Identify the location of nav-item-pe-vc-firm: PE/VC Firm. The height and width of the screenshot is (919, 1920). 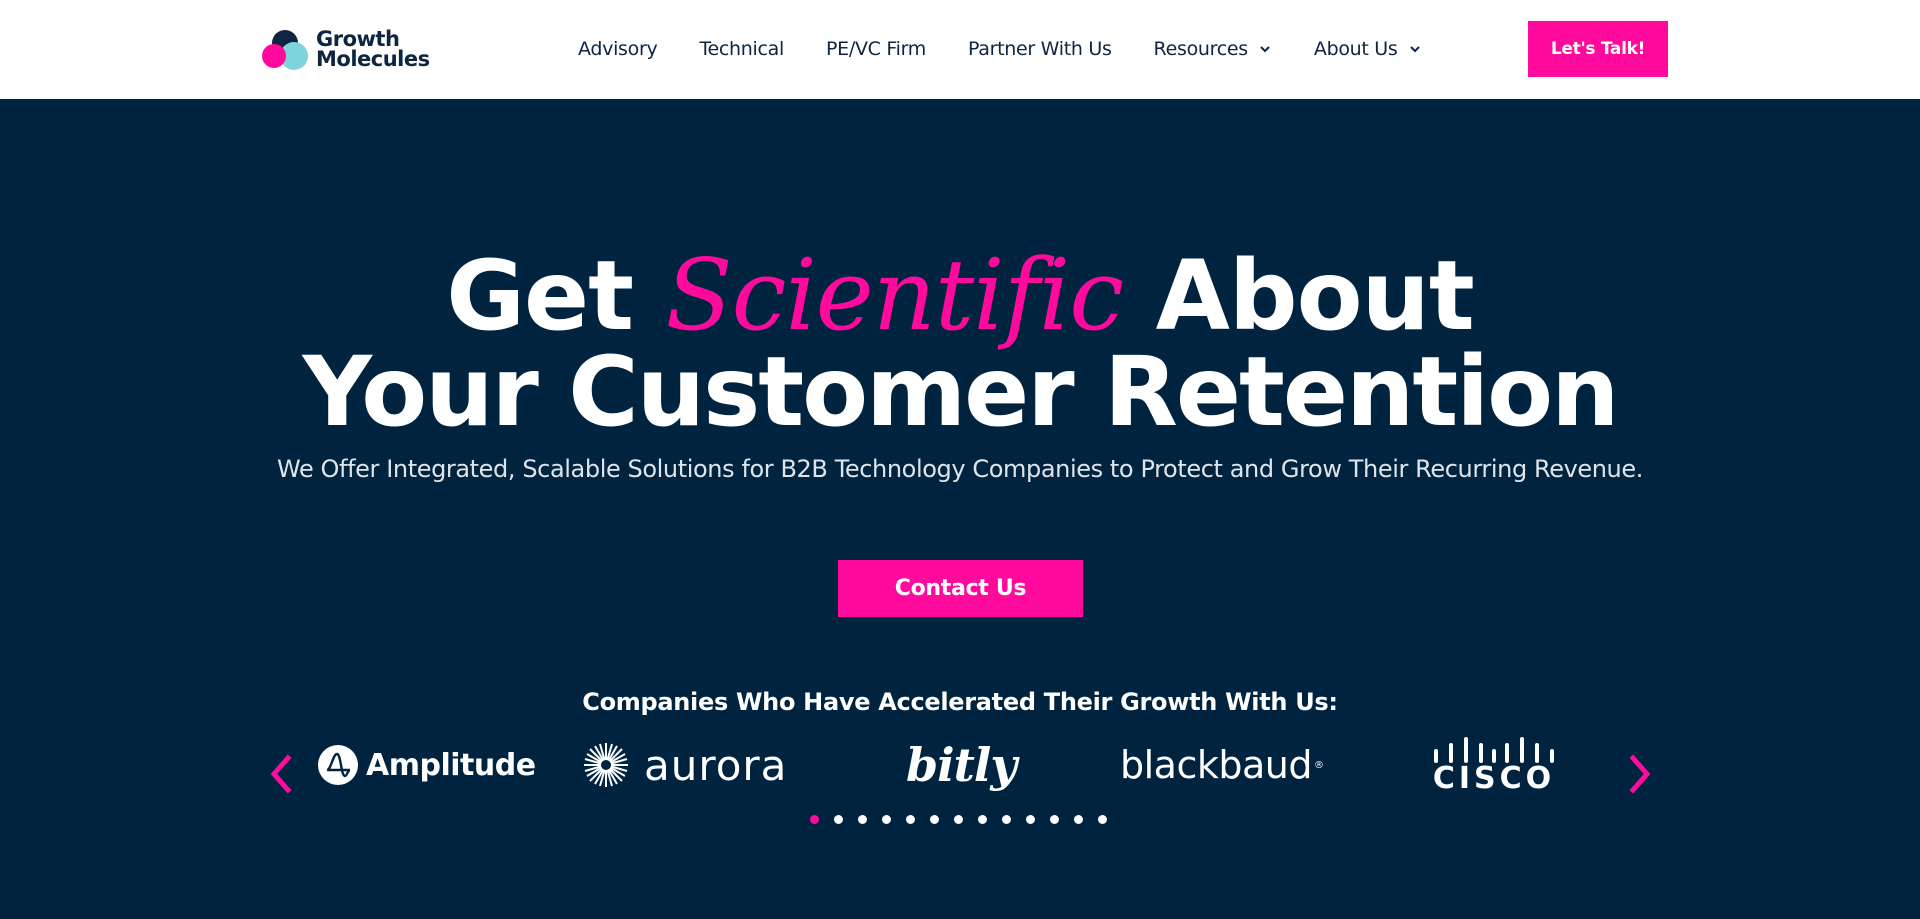
(876, 49).